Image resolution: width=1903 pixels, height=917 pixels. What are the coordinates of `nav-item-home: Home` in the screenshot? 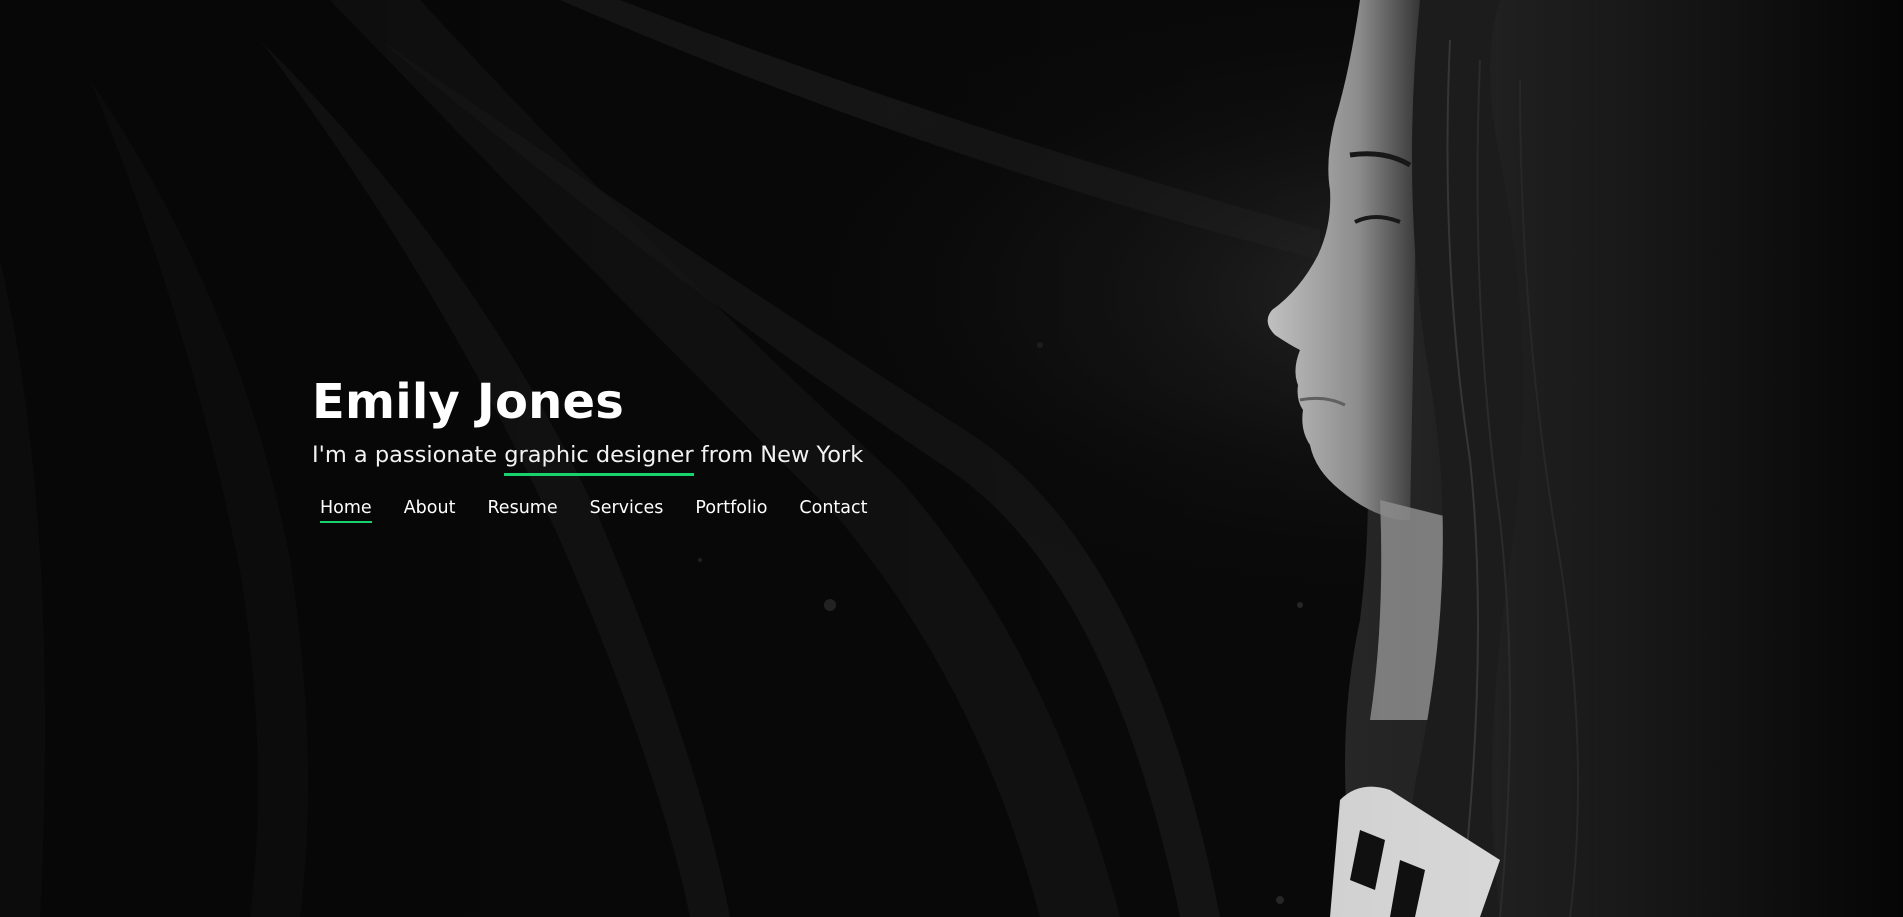 It's located at (346, 510).